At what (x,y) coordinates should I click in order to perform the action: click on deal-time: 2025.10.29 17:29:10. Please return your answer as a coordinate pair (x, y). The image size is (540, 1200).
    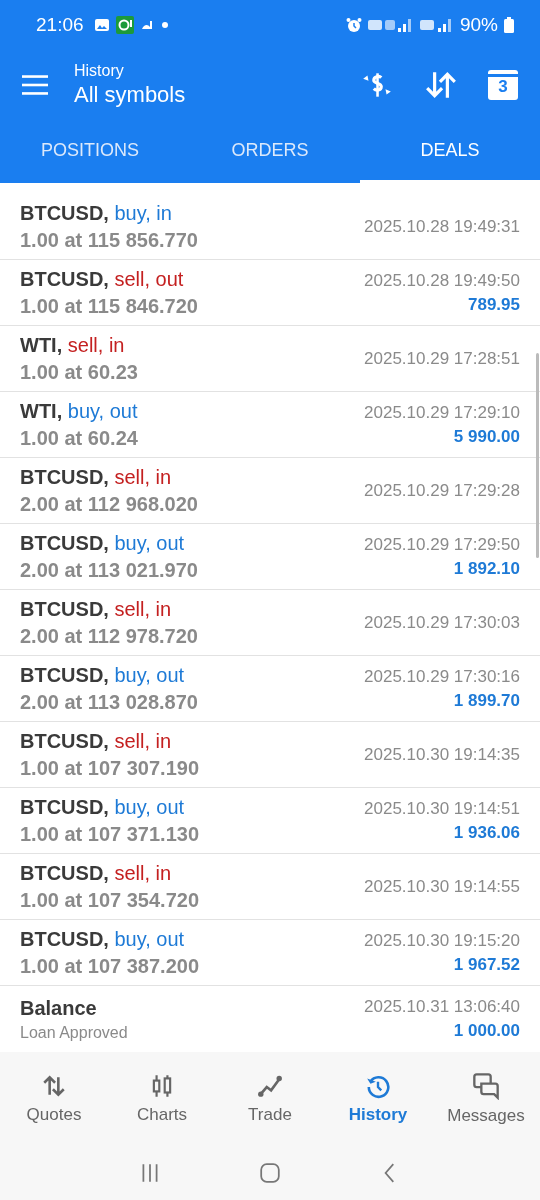
    Looking at the image, I should click on (442, 412).